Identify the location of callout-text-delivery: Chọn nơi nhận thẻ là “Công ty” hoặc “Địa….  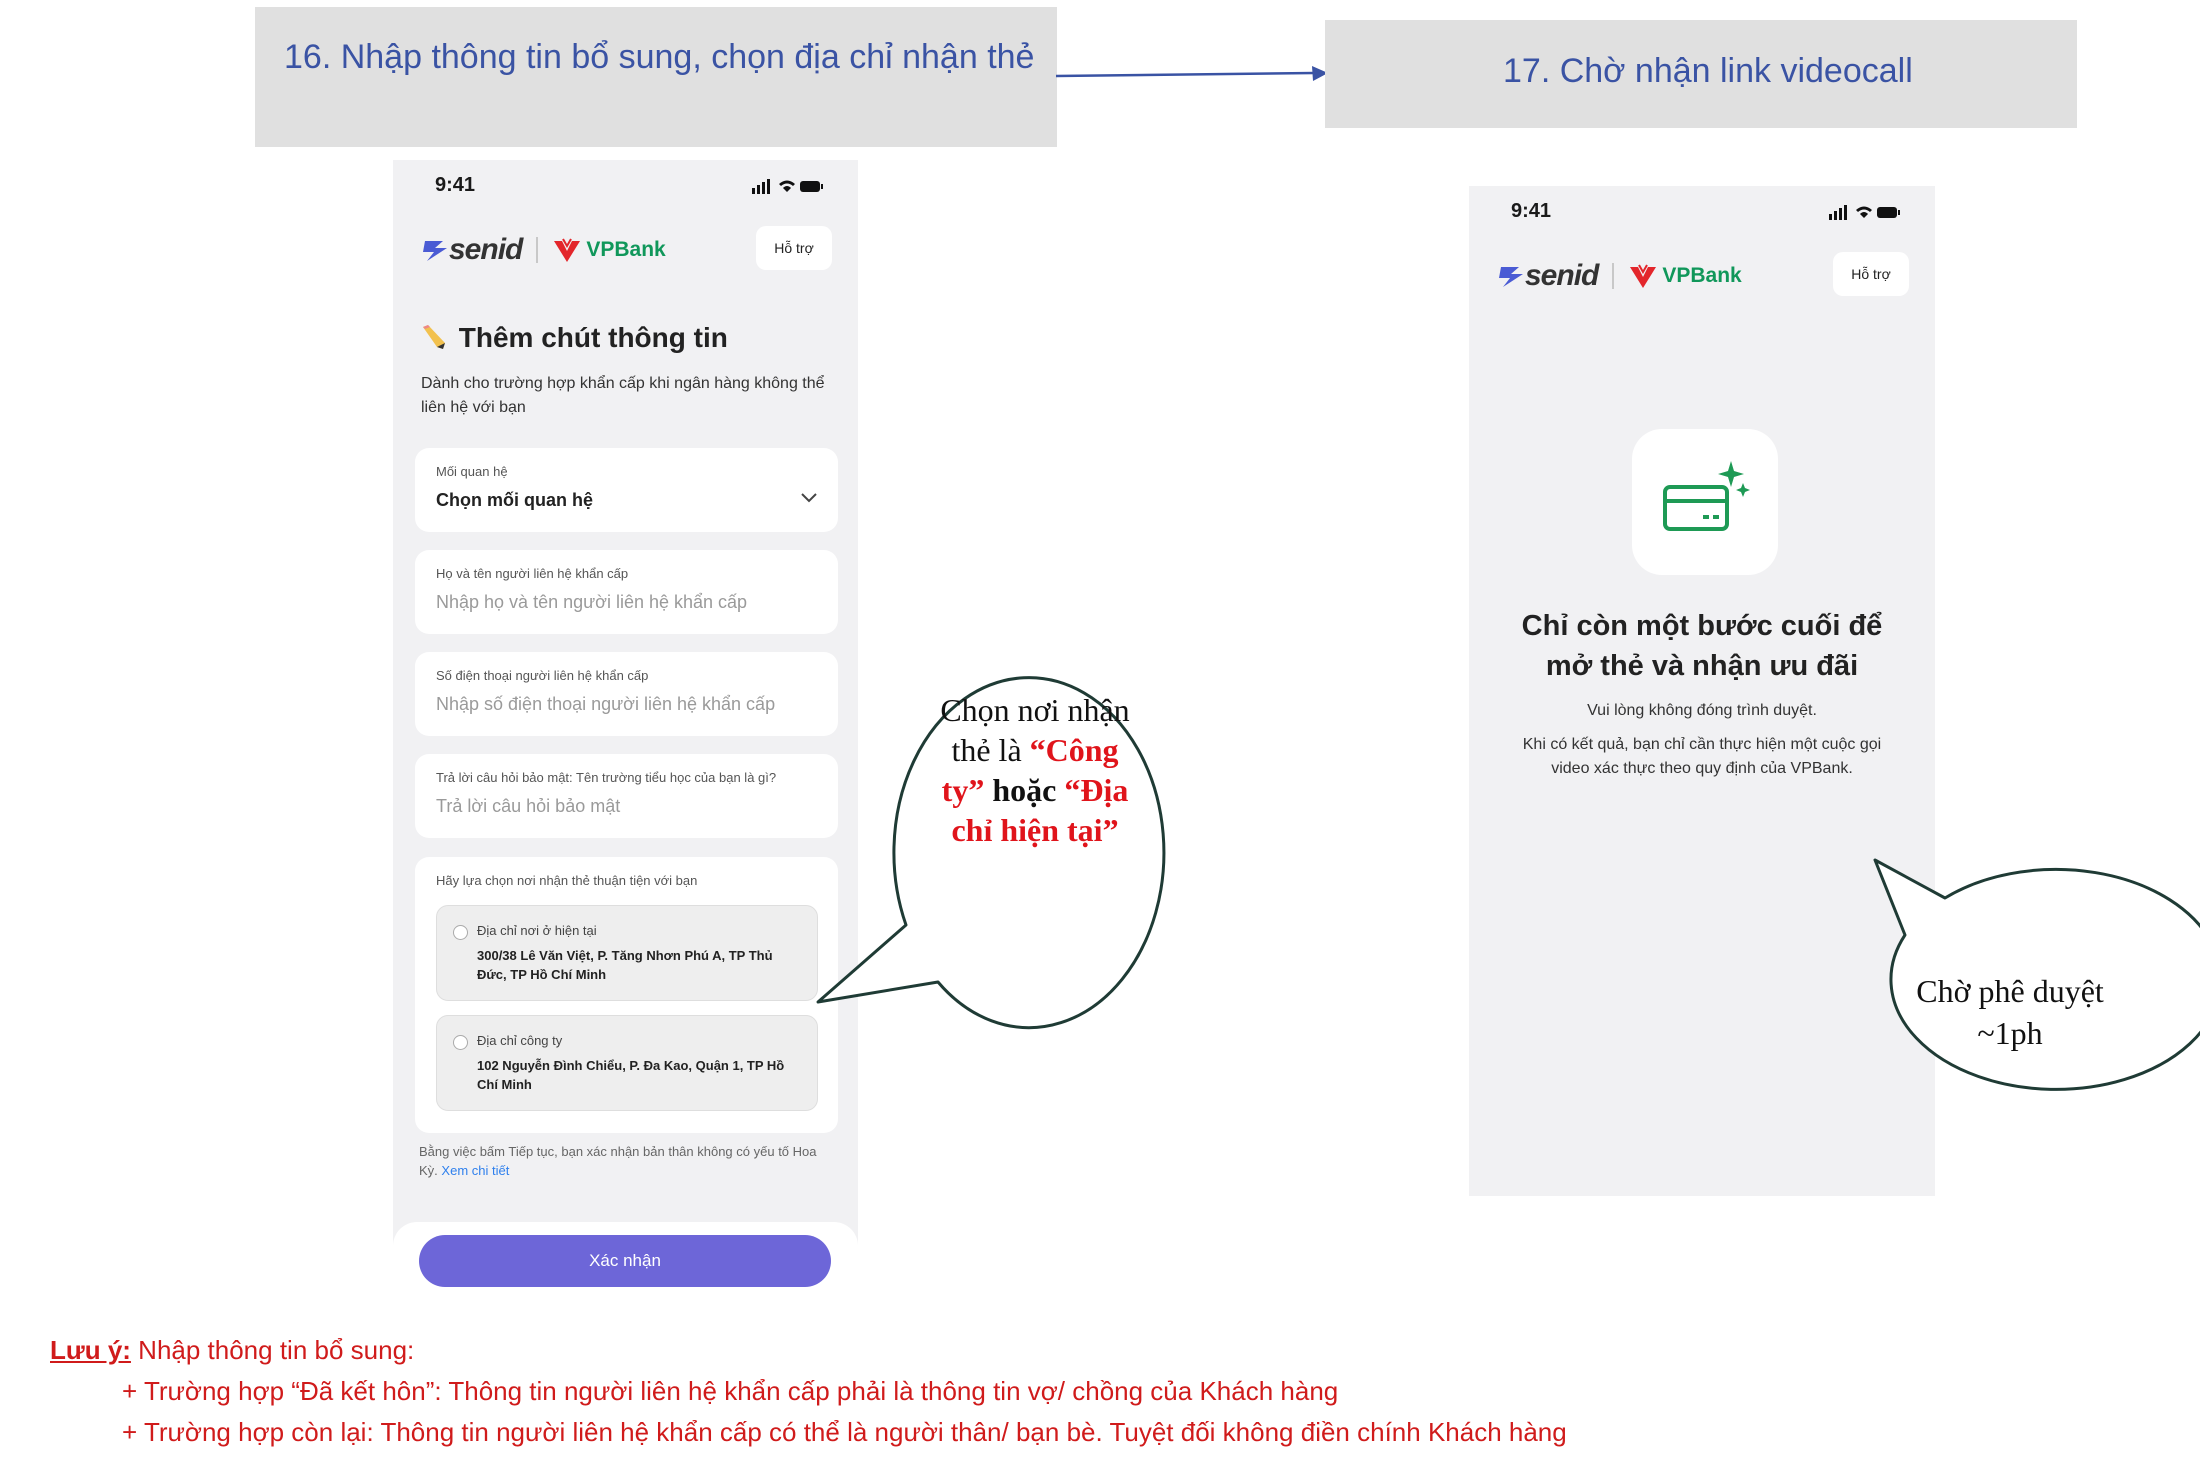
(1035, 770).